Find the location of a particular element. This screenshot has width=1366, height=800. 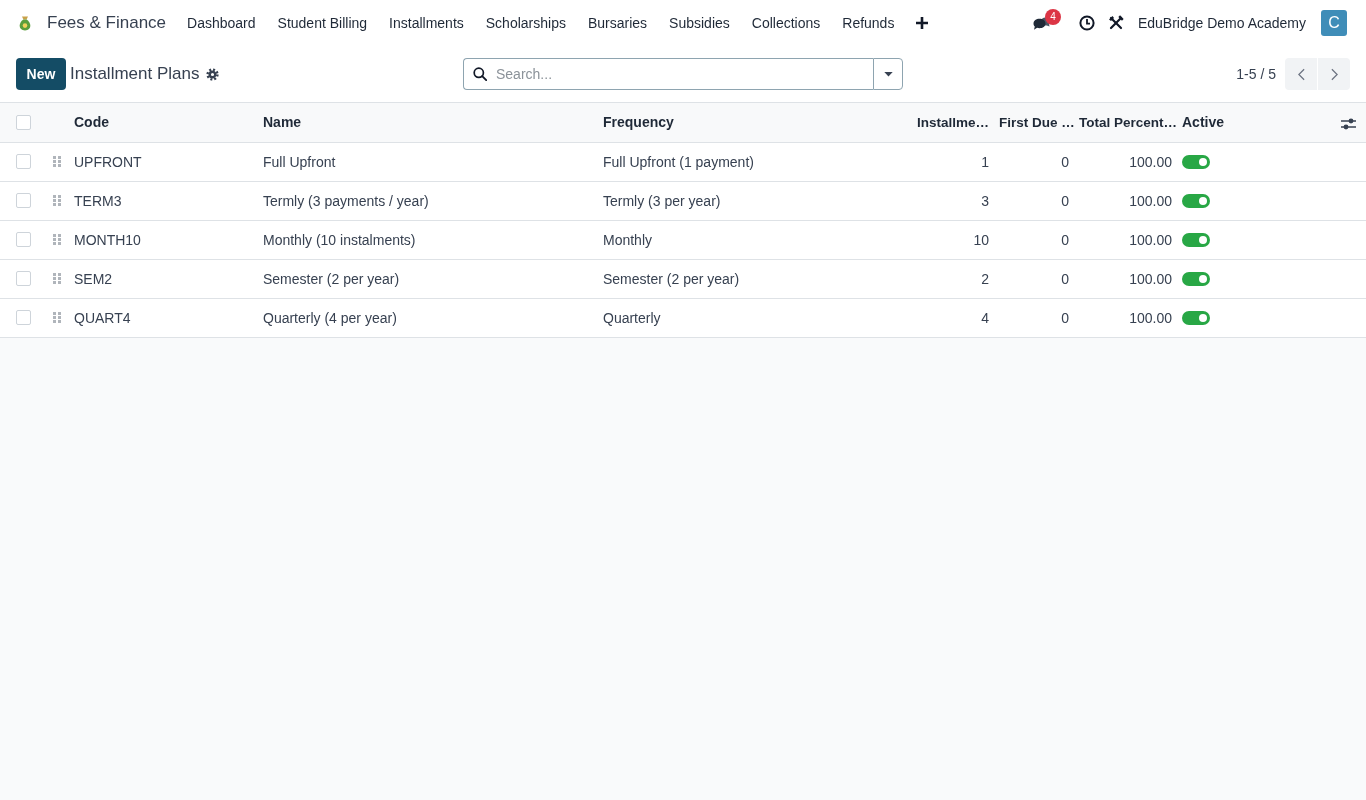

table-cell: QUART4 is located at coordinates (160, 317).